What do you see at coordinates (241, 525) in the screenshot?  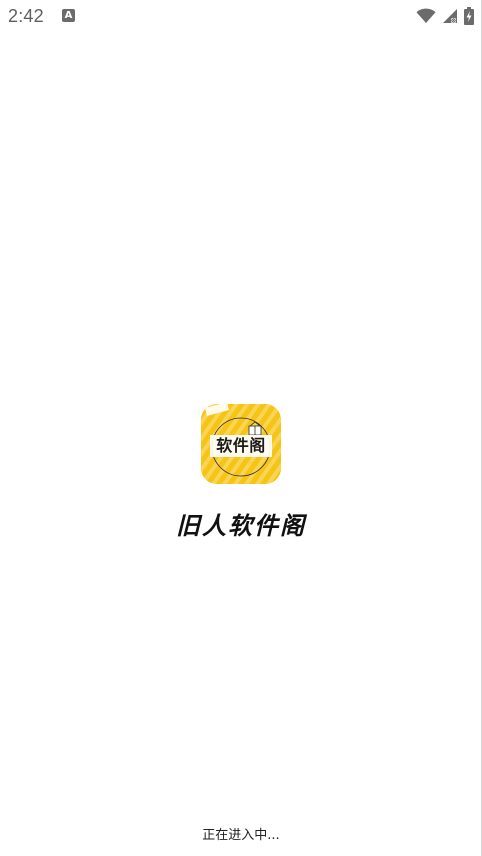 I see `app-name: 旧人软件阁` at bounding box center [241, 525].